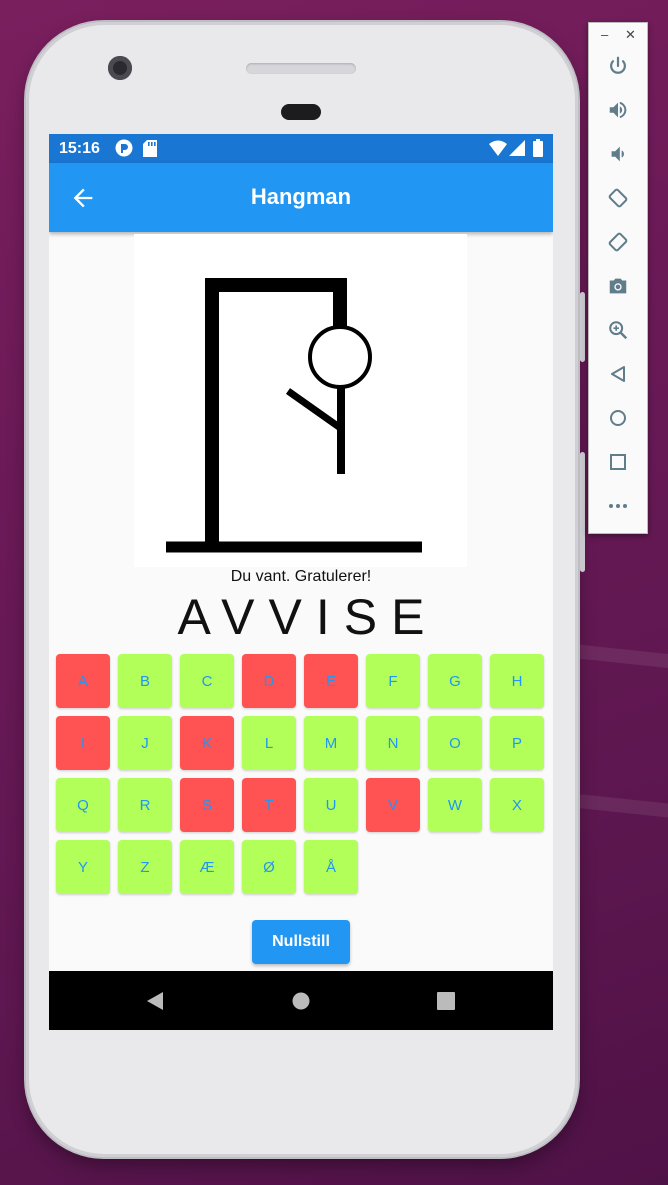  I want to click on letter-key: Q, so click(83, 805).